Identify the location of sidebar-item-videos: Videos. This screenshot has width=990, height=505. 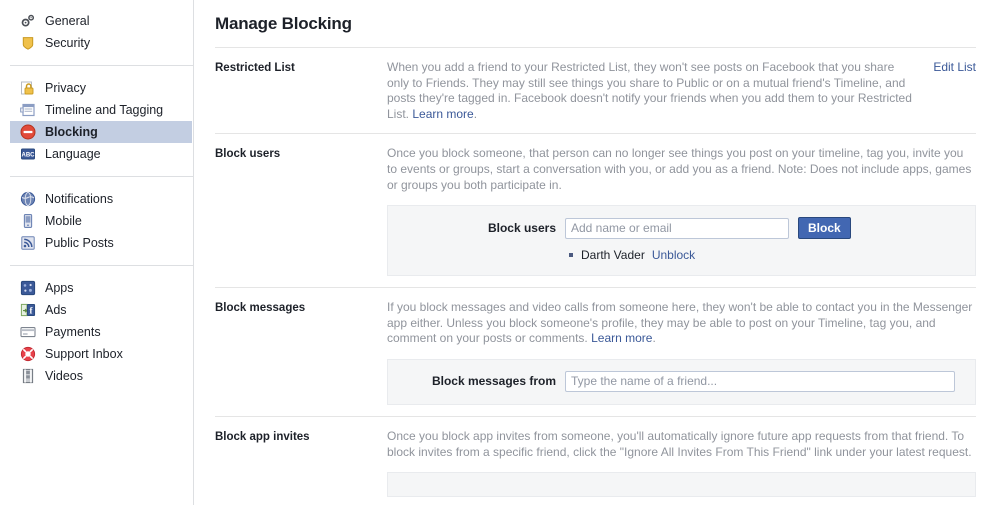
(101, 376).